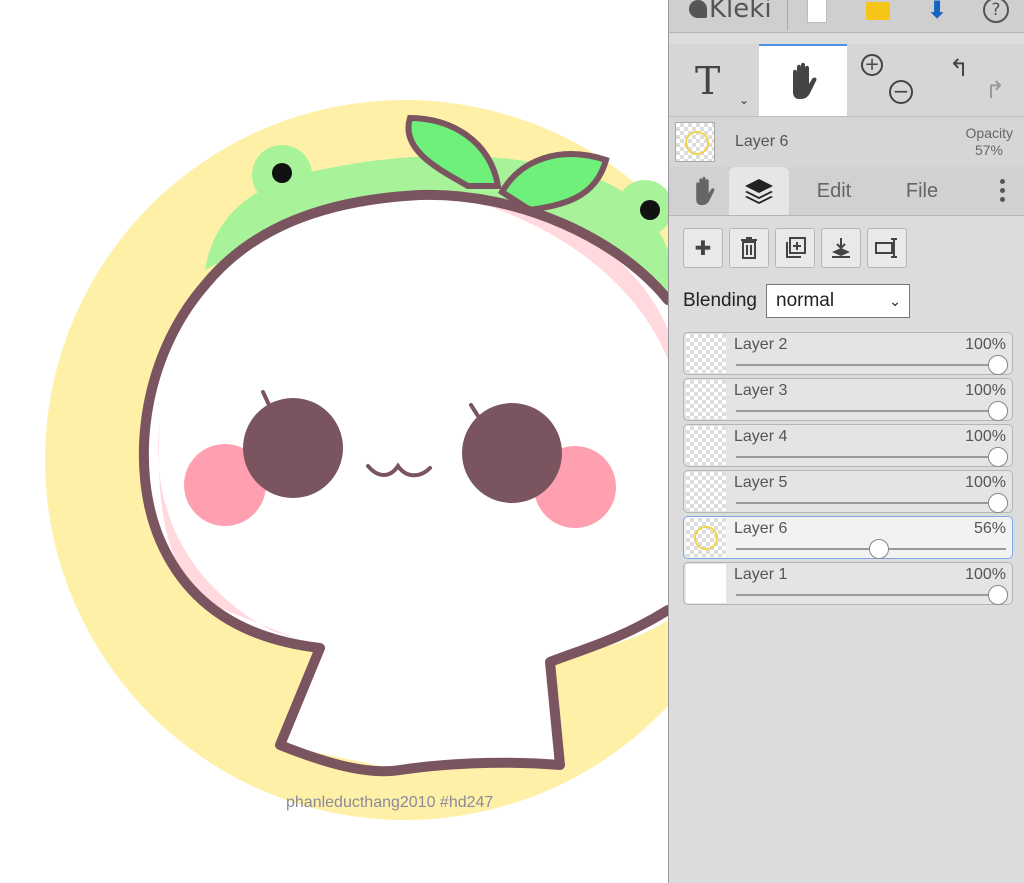  I want to click on open-file-button, so click(878, 14).